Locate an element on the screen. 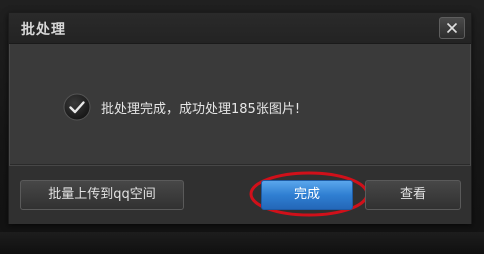 The image size is (484, 254). batch-upload-qzone-button: 批量上传到qq空间 is located at coordinates (102, 195).